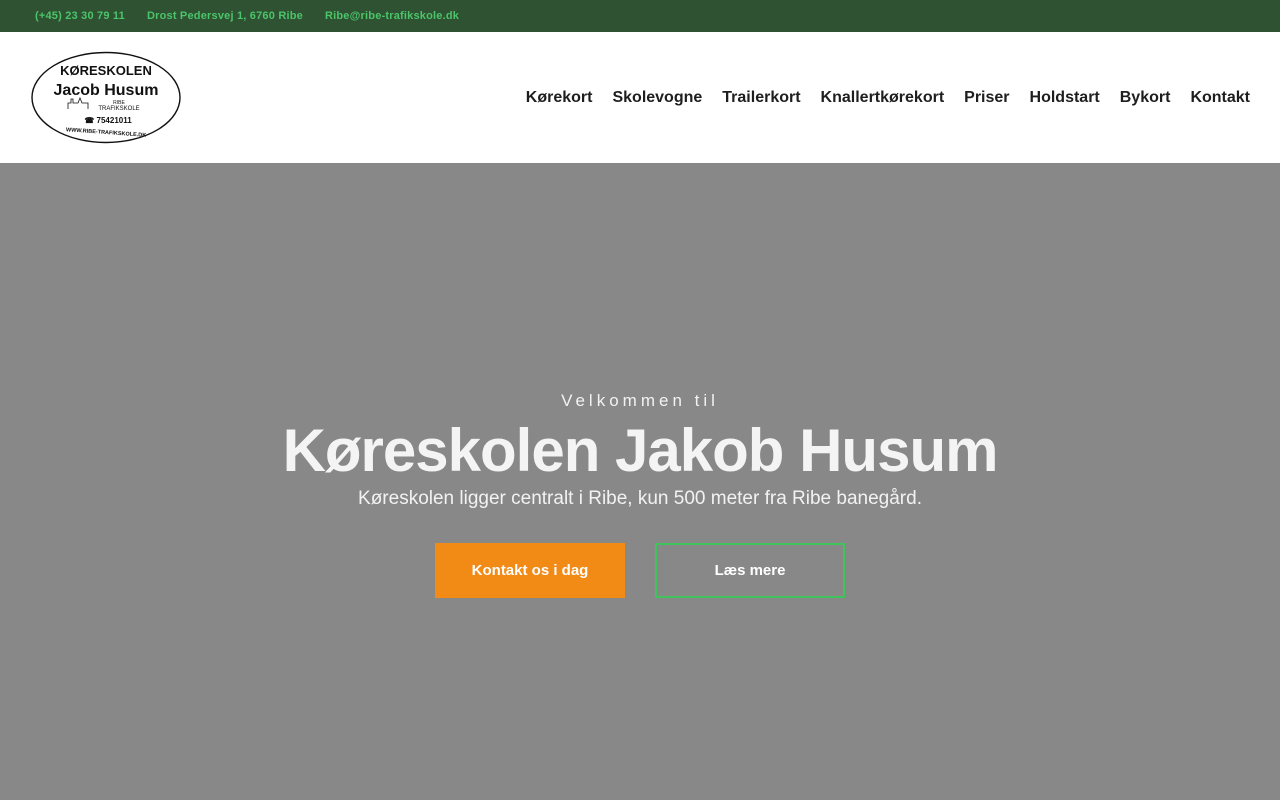 This screenshot has width=1280, height=800. What do you see at coordinates (750, 570) in the screenshot?
I see `read-more-button: Læs mere` at bounding box center [750, 570].